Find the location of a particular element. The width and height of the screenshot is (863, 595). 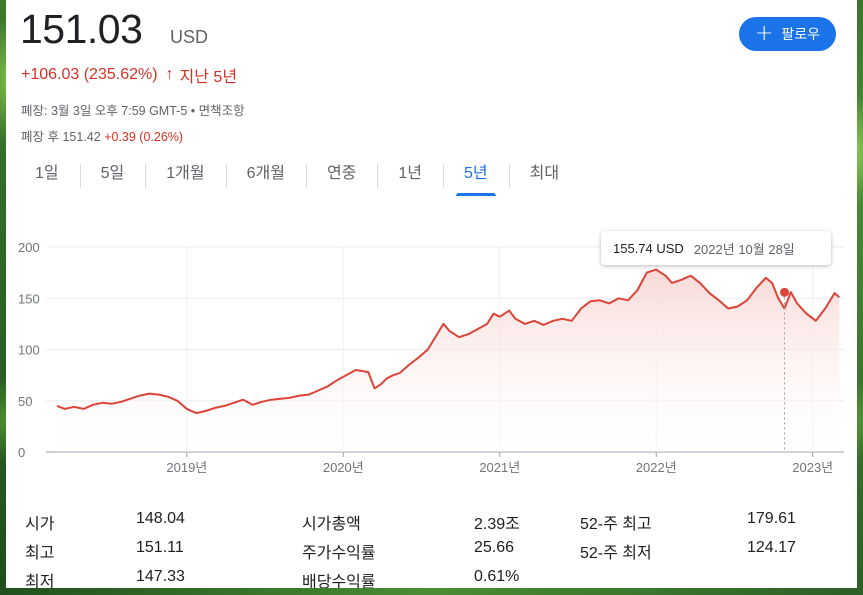

stat-label-low: 최저 is located at coordinates (40, 581).